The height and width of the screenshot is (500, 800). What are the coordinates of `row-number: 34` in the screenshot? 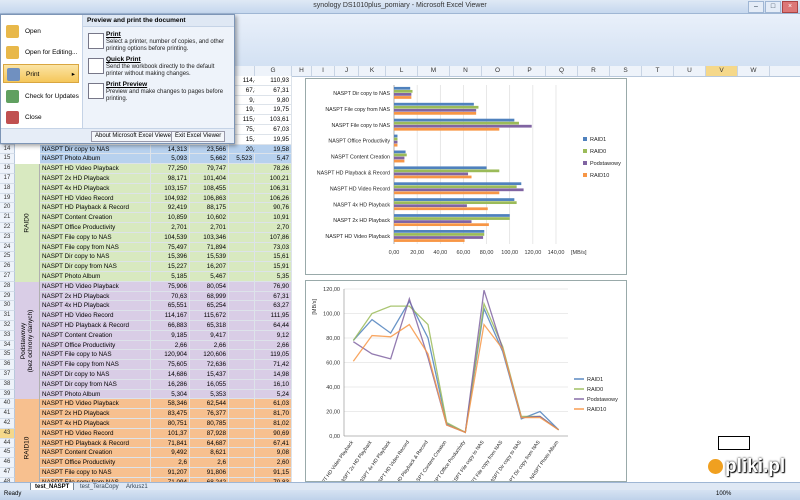 It's located at (7, 345).